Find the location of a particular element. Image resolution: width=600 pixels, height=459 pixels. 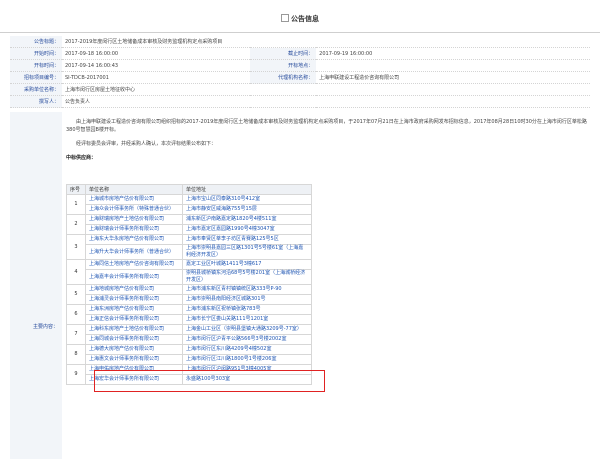

unit-name-link: 上海东大华永房地产估价有限公司 is located at coordinates (134, 239).